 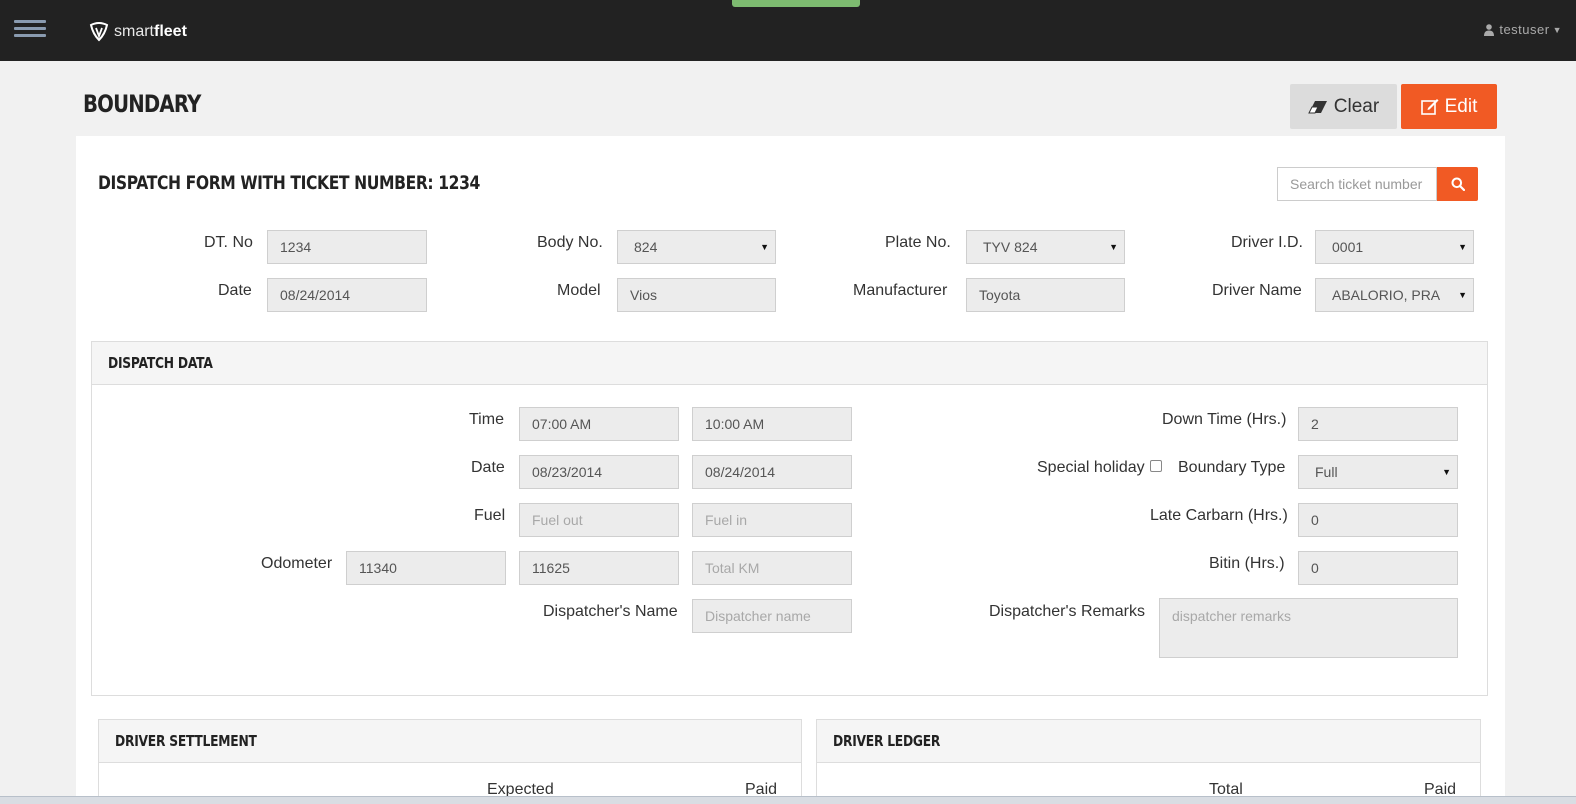 What do you see at coordinates (170, 31) in the screenshot?
I see `brand-name-fleet: fleet` at bounding box center [170, 31].